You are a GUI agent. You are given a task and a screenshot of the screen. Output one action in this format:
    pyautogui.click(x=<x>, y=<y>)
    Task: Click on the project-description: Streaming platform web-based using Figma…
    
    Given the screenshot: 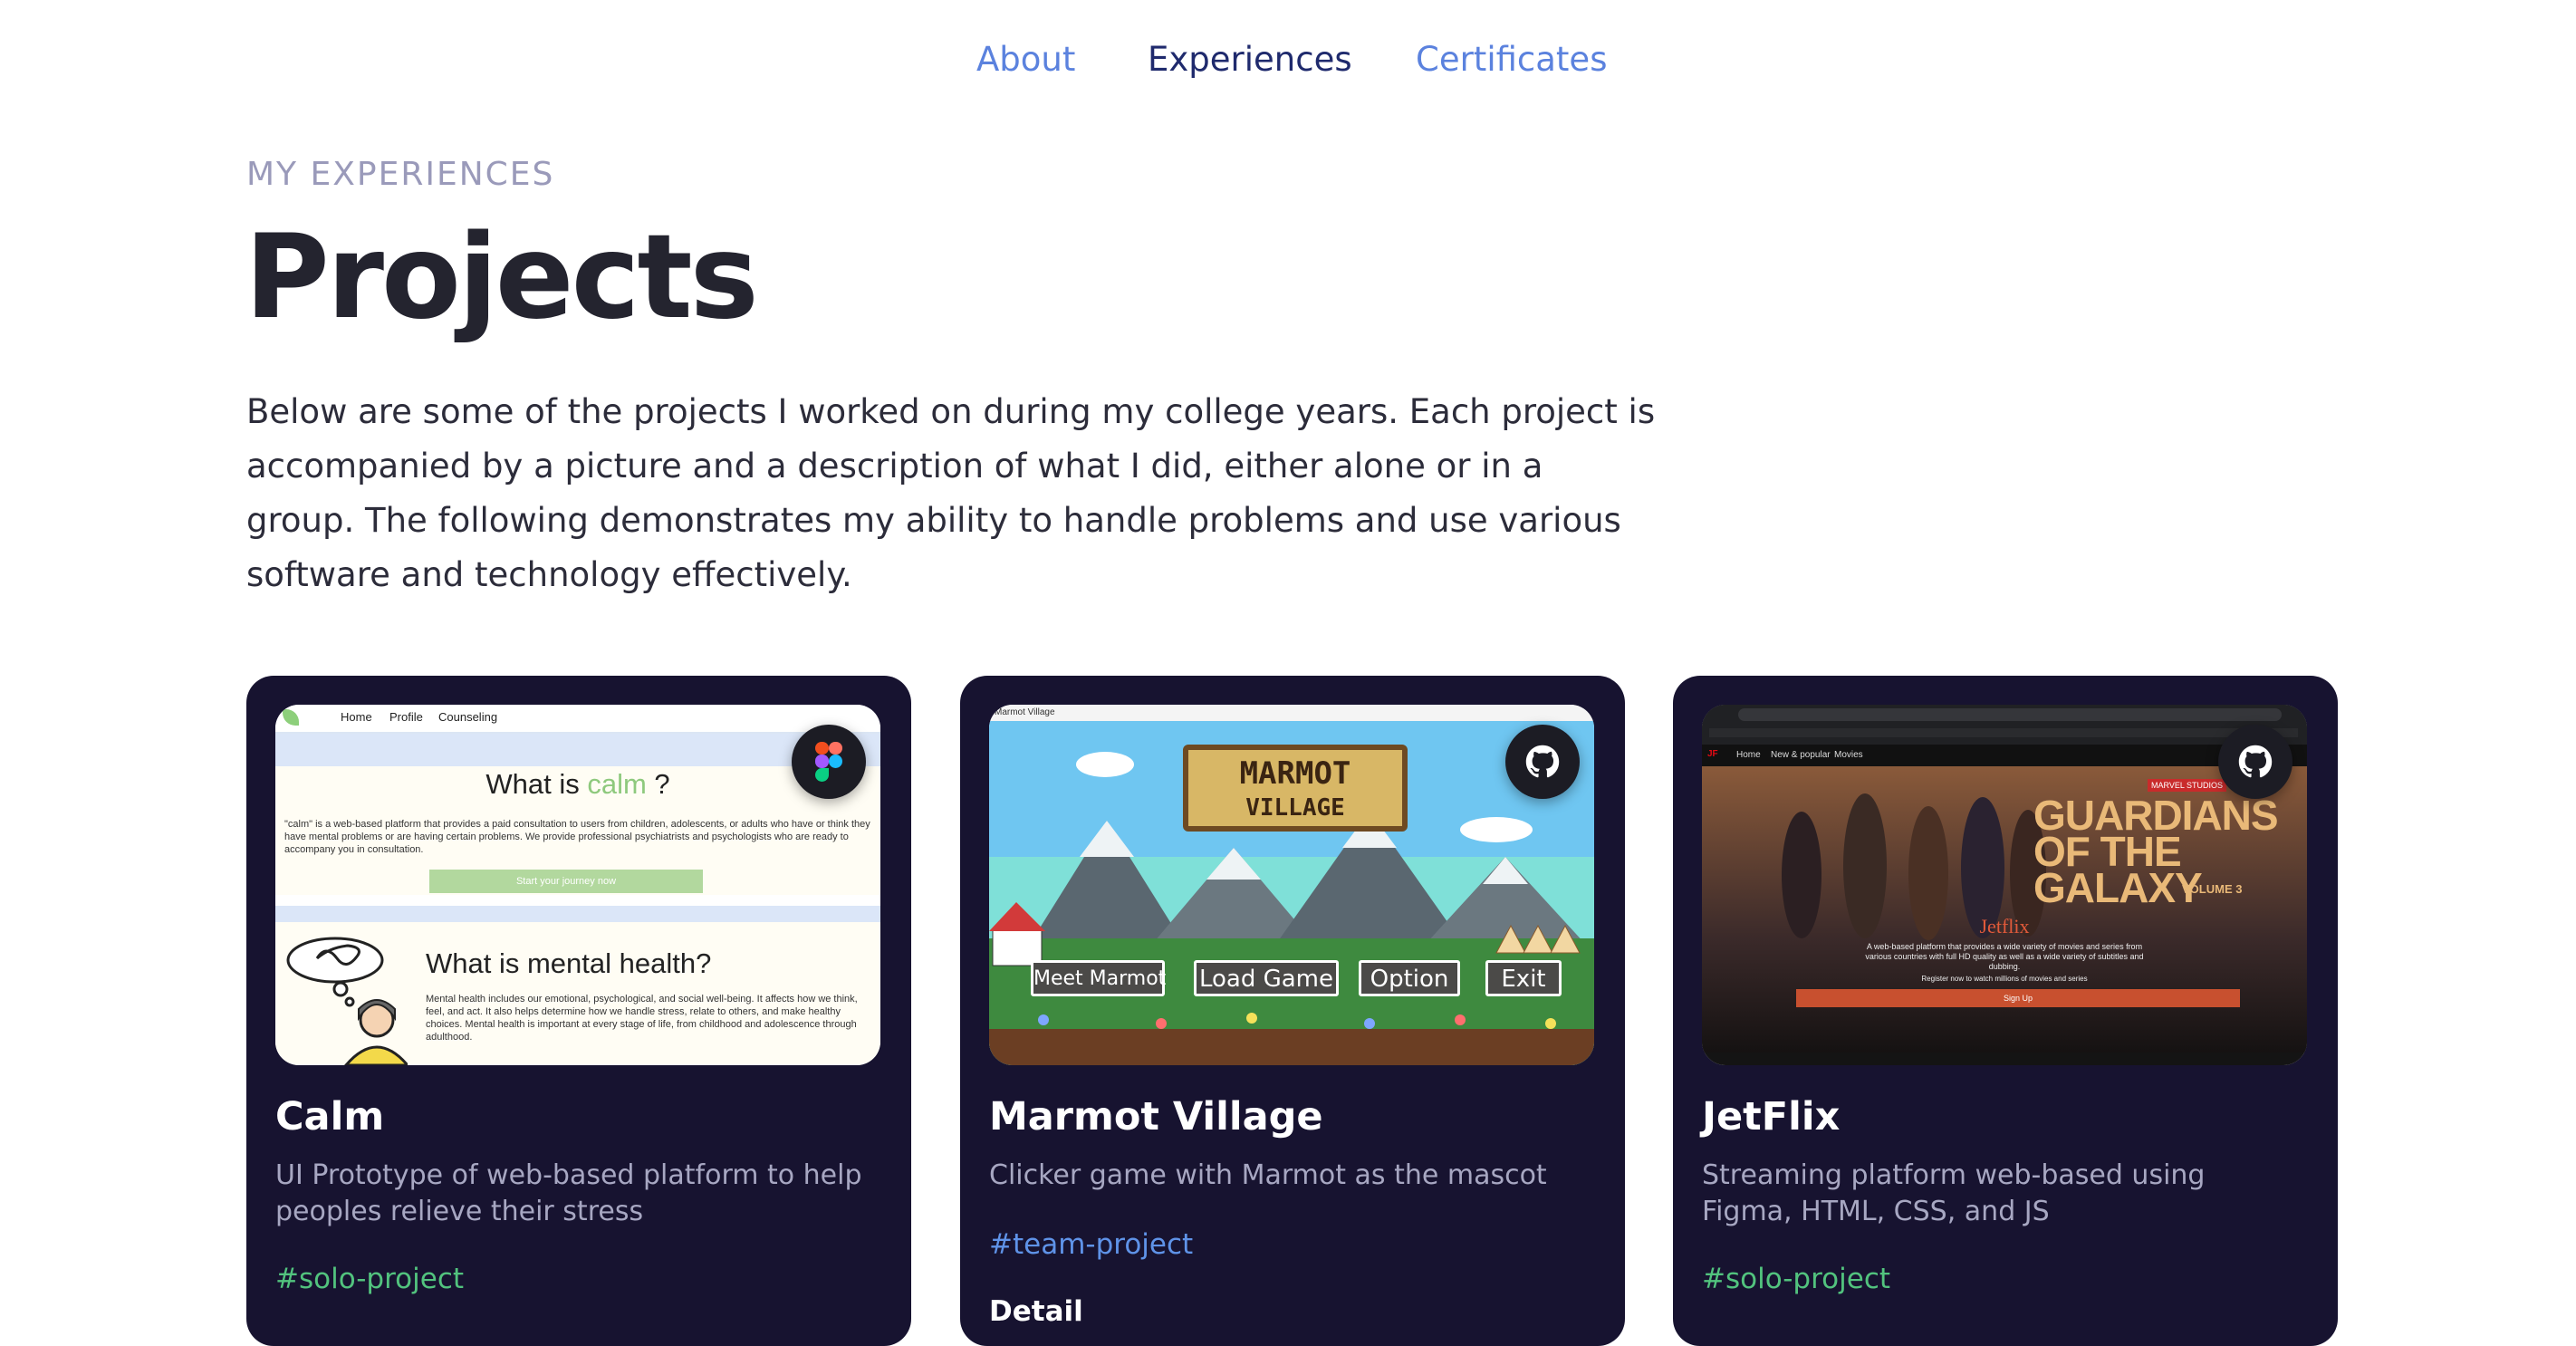 What is the action you would take?
    pyautogui.click(x=1954, y=1193)
    